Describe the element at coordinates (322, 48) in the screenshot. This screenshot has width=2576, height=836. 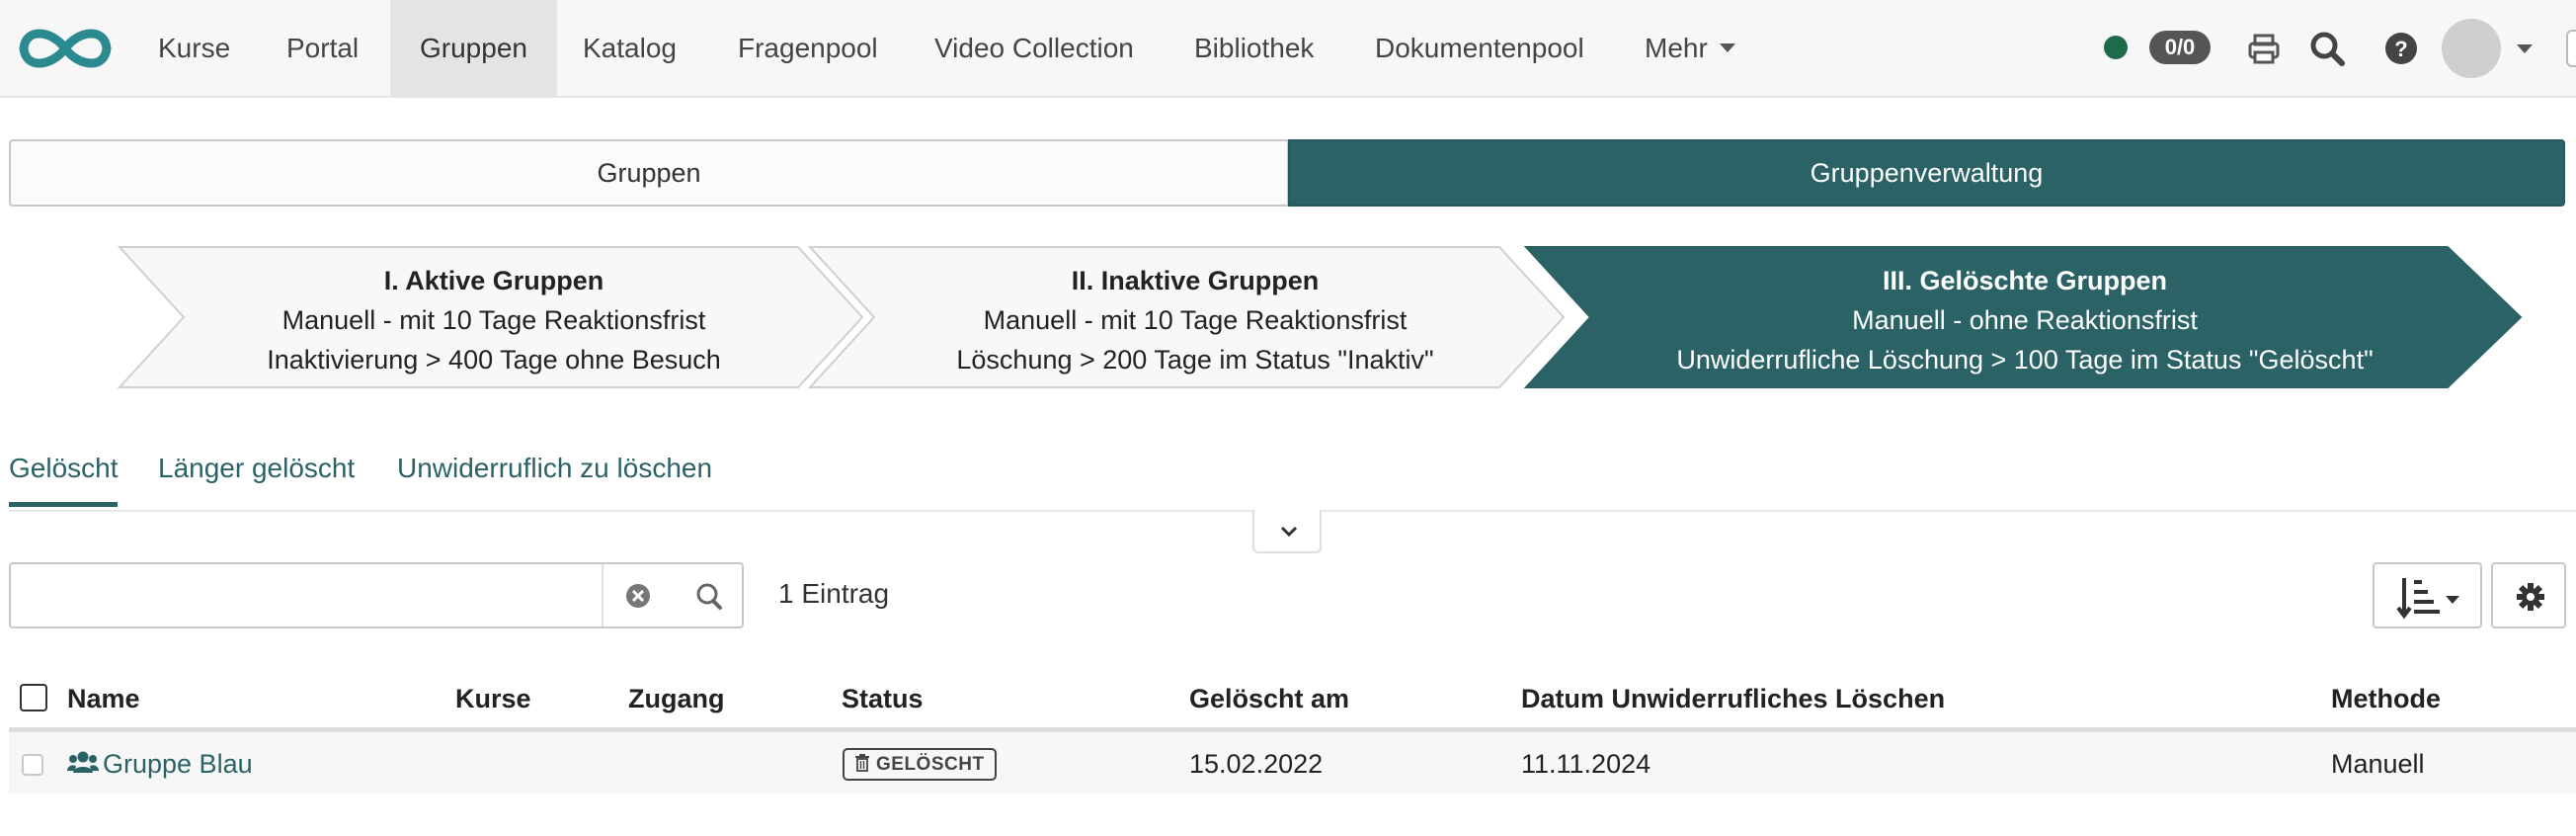
I see `nav-item-portal: Portal` at that location.